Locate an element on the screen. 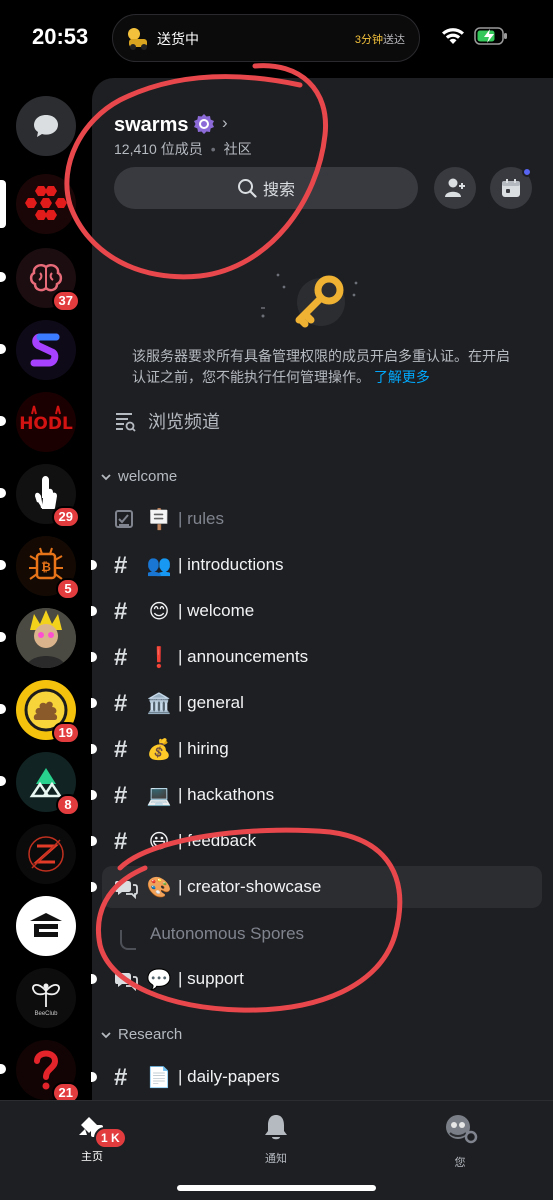 The image size is (553, 1200). channel-emoji: 💰 is located at coordinates (159, 750).